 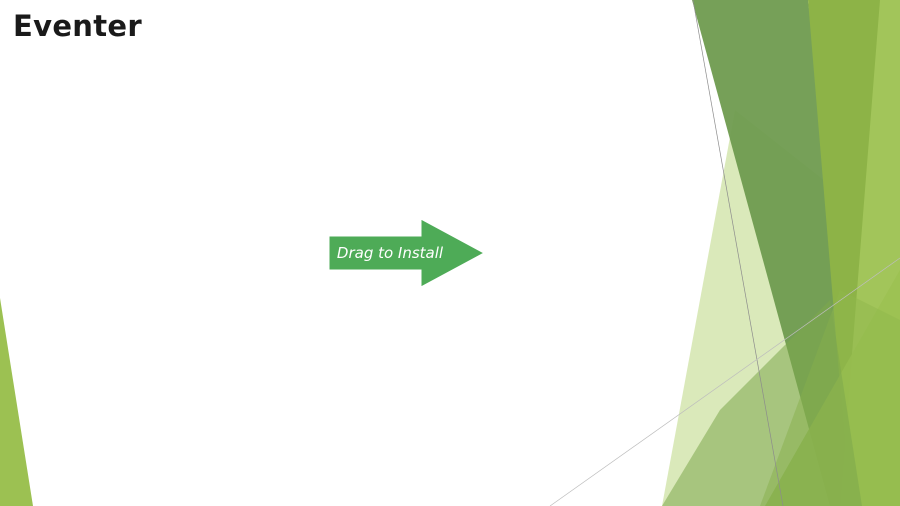 I want to click on drag-to-install-arrow: Drag to Install, so click(x=407, y=253).